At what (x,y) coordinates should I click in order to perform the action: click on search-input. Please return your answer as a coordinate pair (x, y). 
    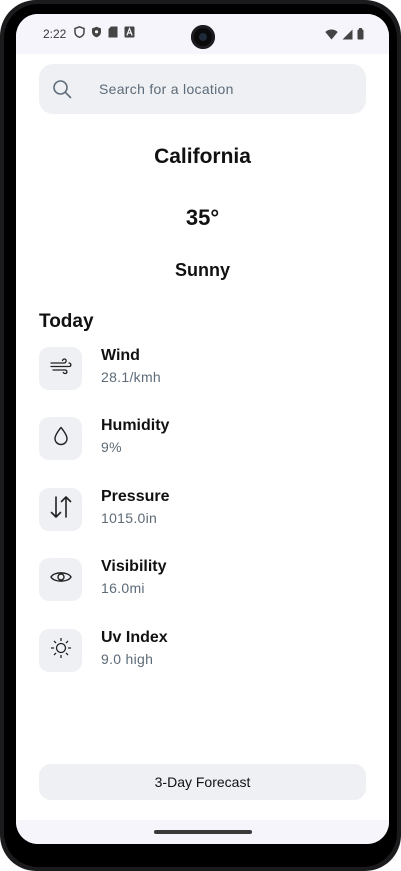
    Looking at the image, I should click on (224, 89).